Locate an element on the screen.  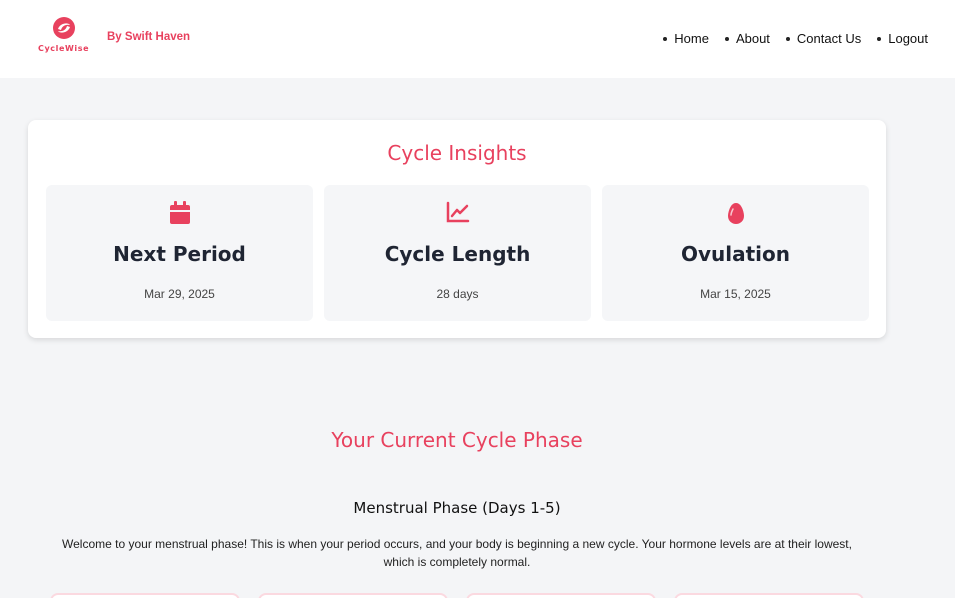
logo-icon is located at coordinates (64, 28).